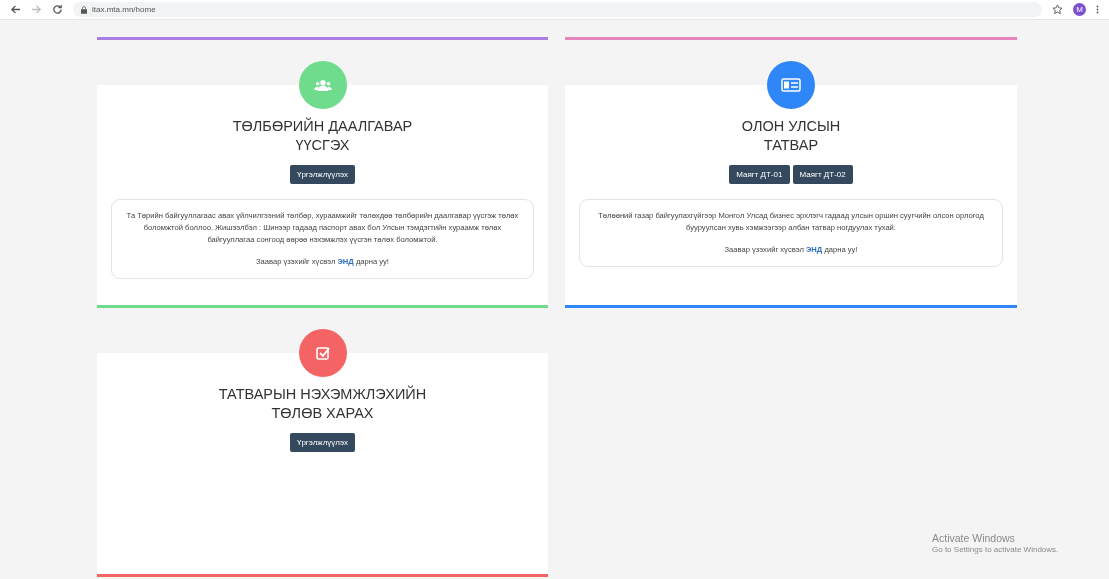  I want to click on money-card-icon, so click(791, 85).